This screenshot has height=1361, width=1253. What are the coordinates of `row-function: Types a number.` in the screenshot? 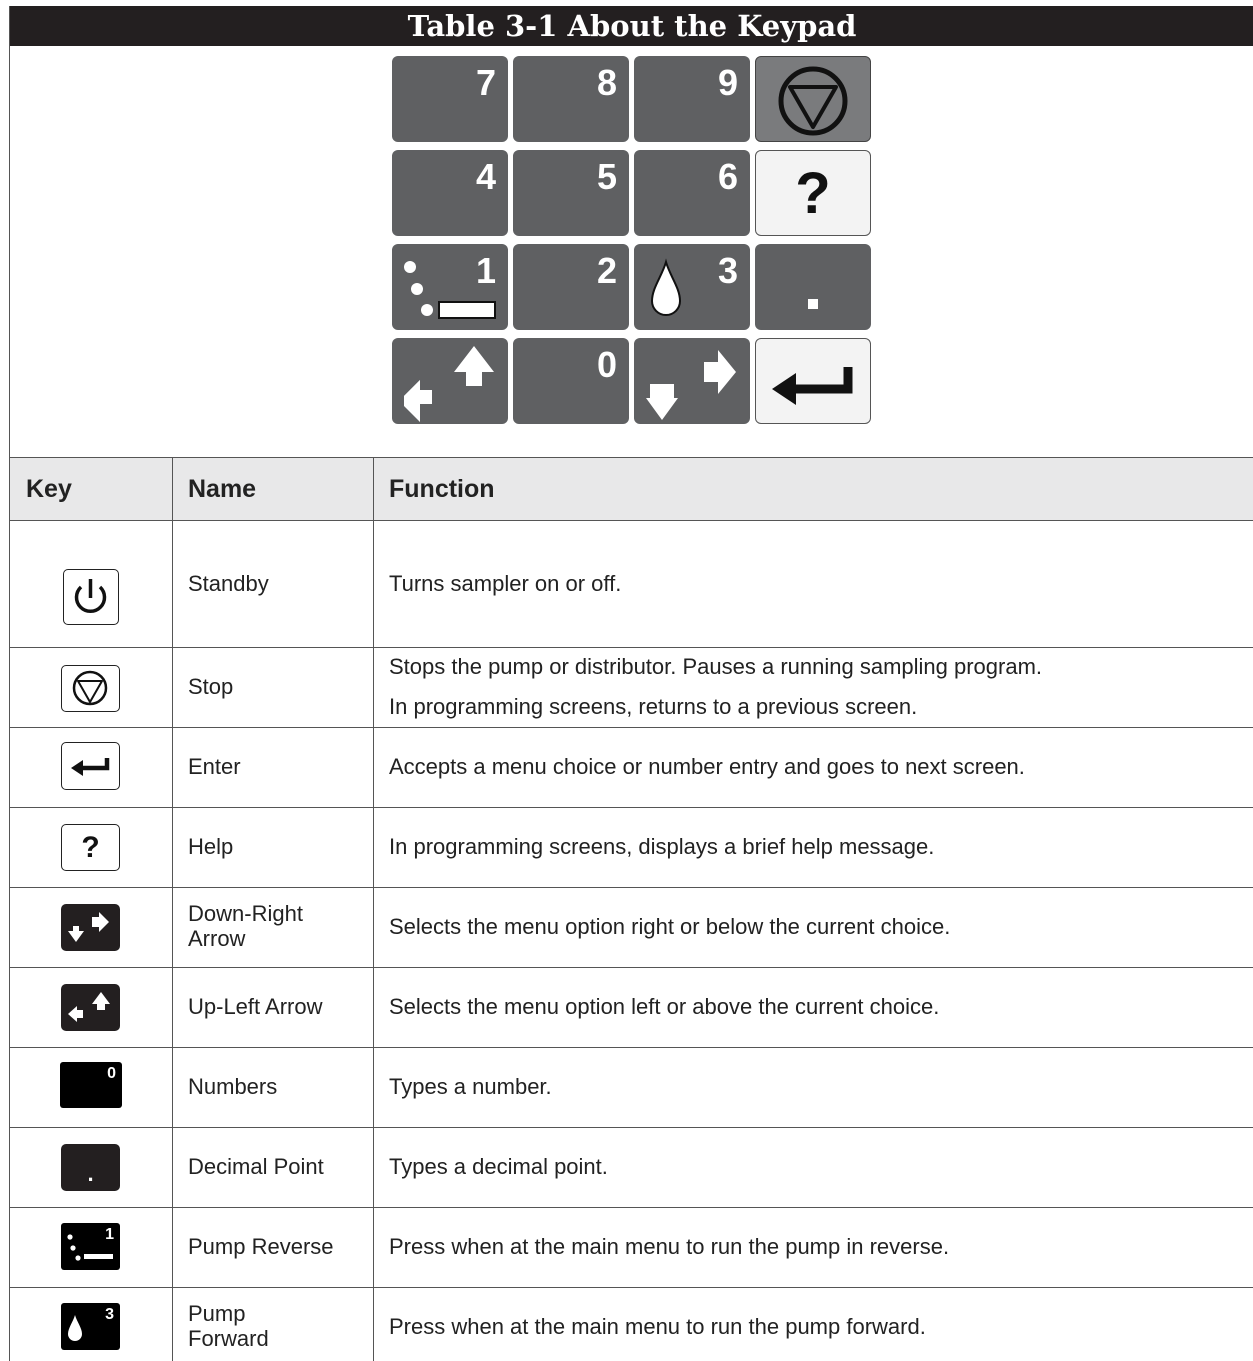 It's located at (470, 1086).